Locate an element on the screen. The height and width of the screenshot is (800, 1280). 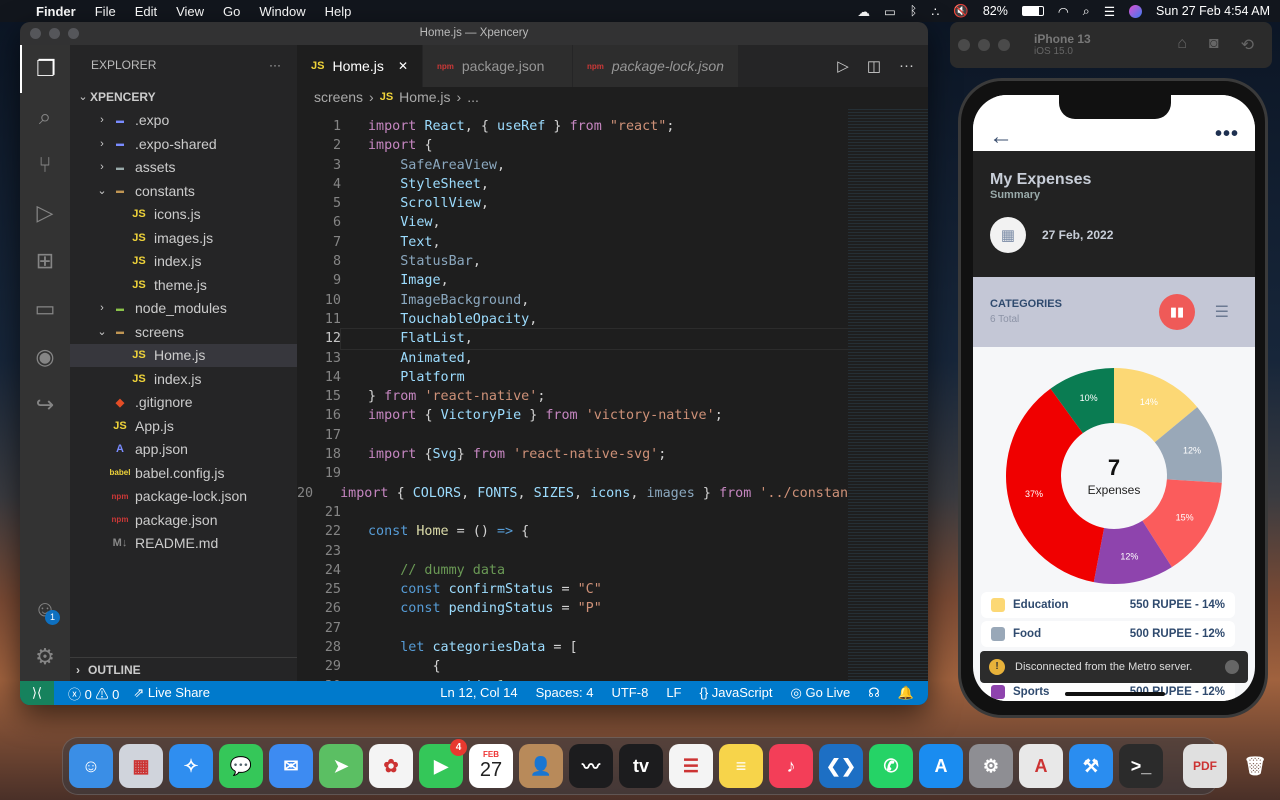
dock-terminal-icon: >_ is located at coordinates (1141, 766).